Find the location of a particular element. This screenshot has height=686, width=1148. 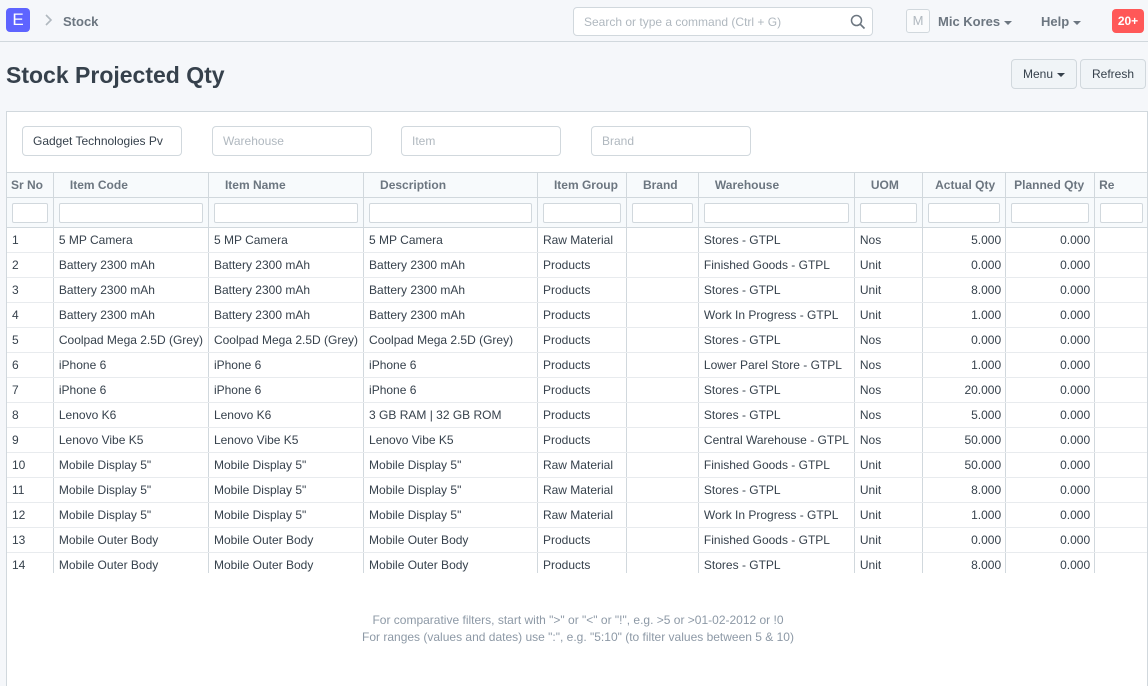

col-sr-no: Sr No is located at coordinates (30, 185).